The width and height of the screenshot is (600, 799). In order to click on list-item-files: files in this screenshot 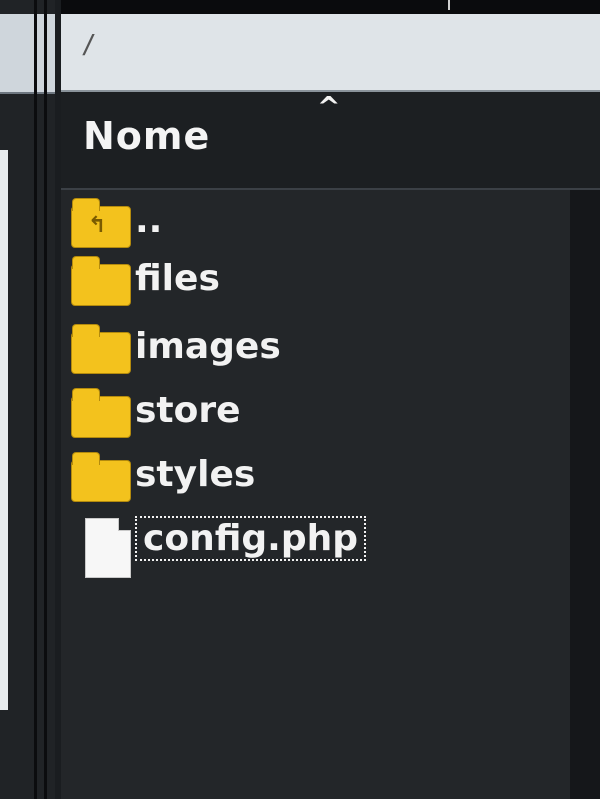, I will do `click(311, 284)`.